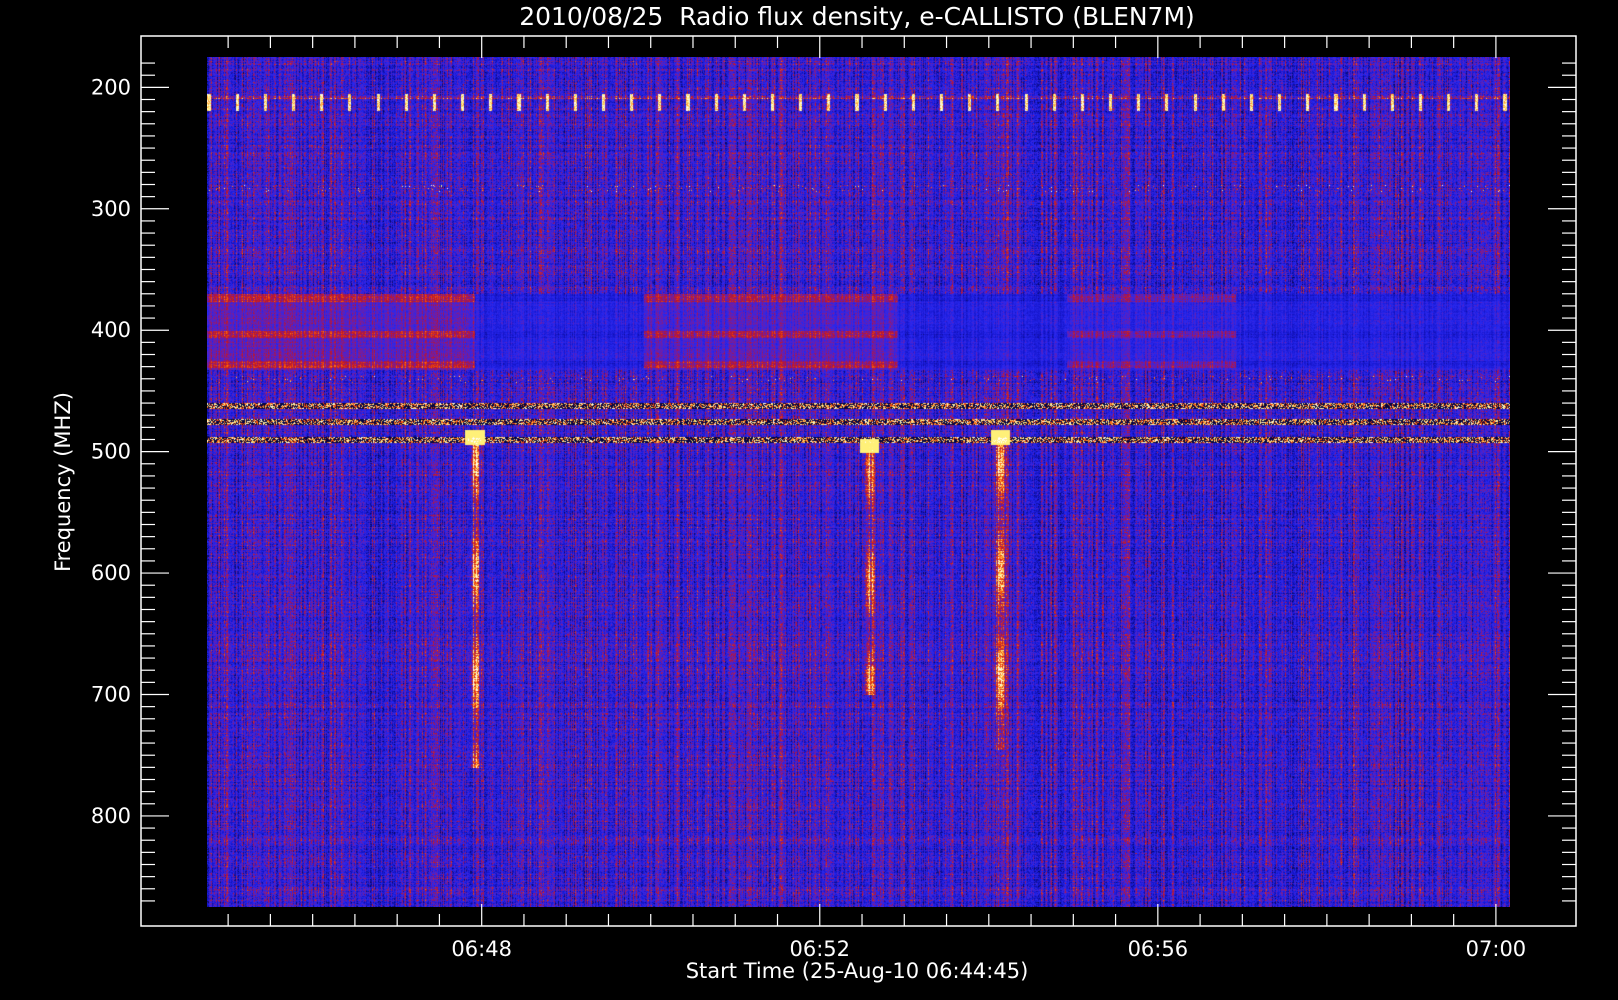 The height and width of the screenshot is (1000, 1618). I want to click on y-tick-label: 500, so click(111, 452).